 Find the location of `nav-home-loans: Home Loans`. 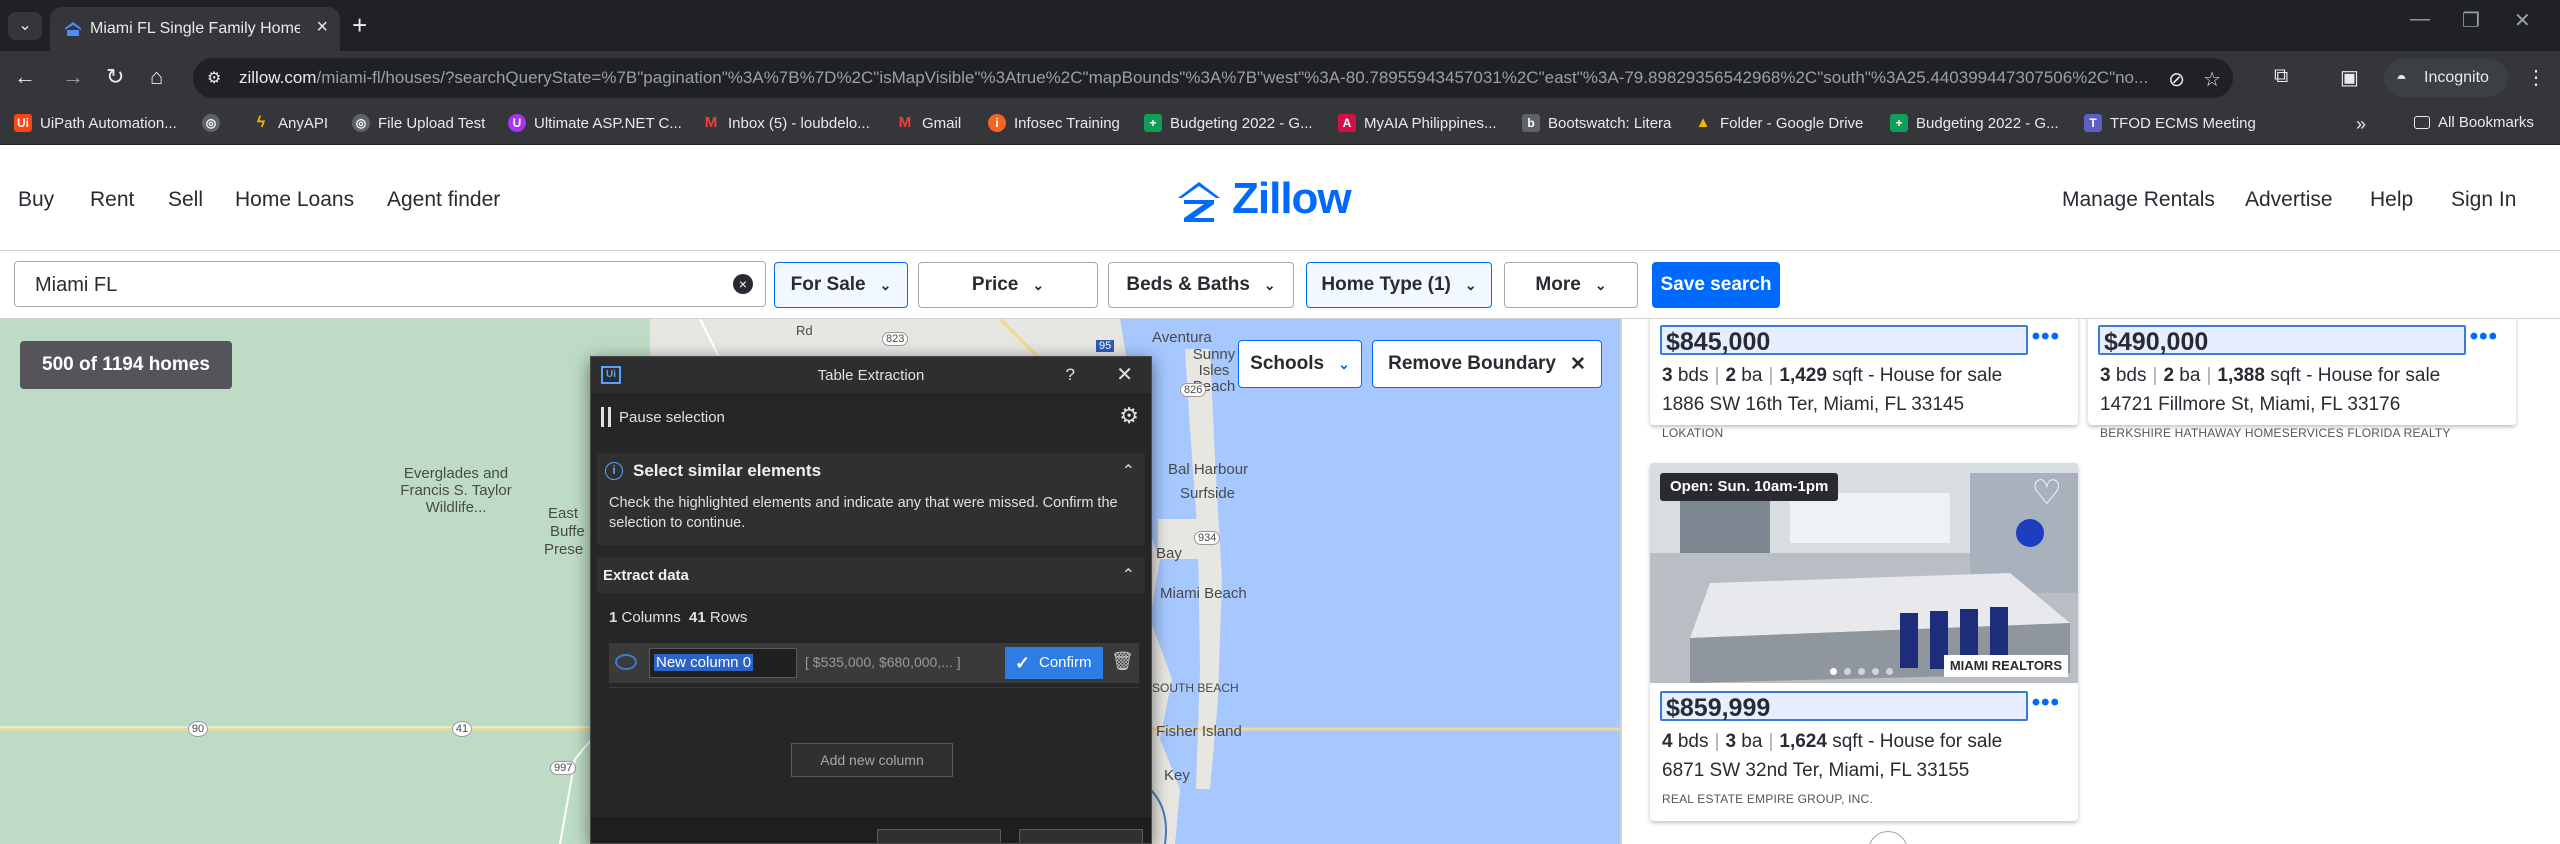

nav-home-loans: Home Loans is located at coordinates (294, 200).